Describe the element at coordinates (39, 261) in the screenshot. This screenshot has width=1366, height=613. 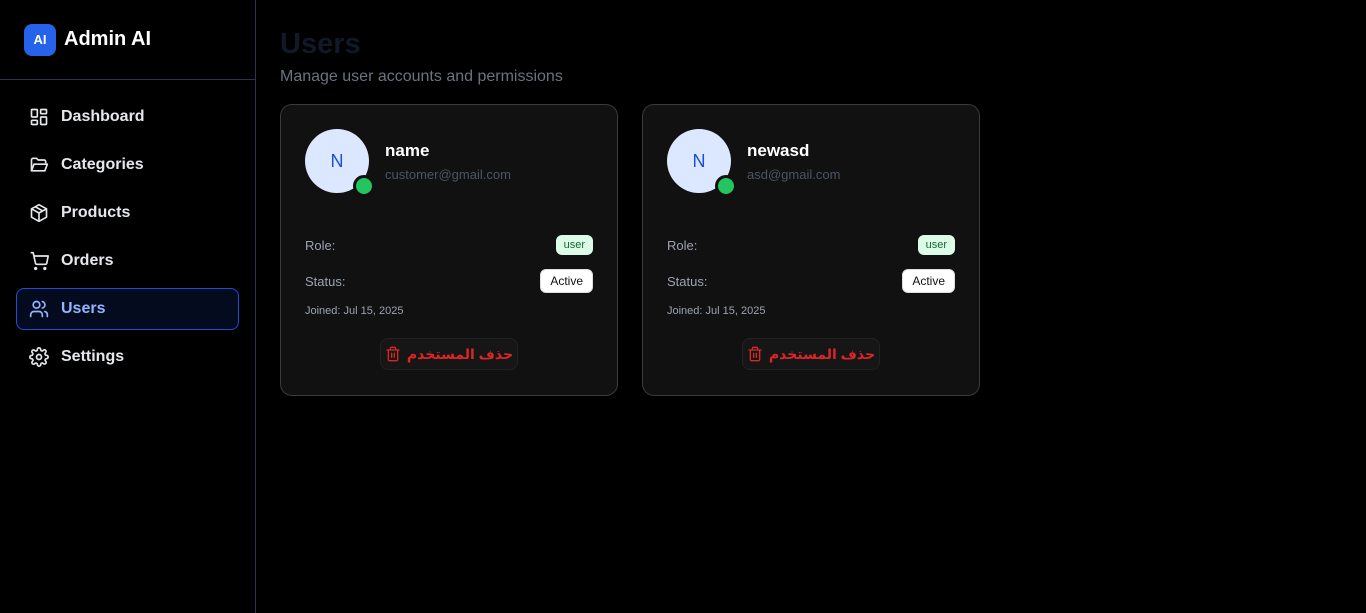
I see `shopping-cart-icon` at that location.